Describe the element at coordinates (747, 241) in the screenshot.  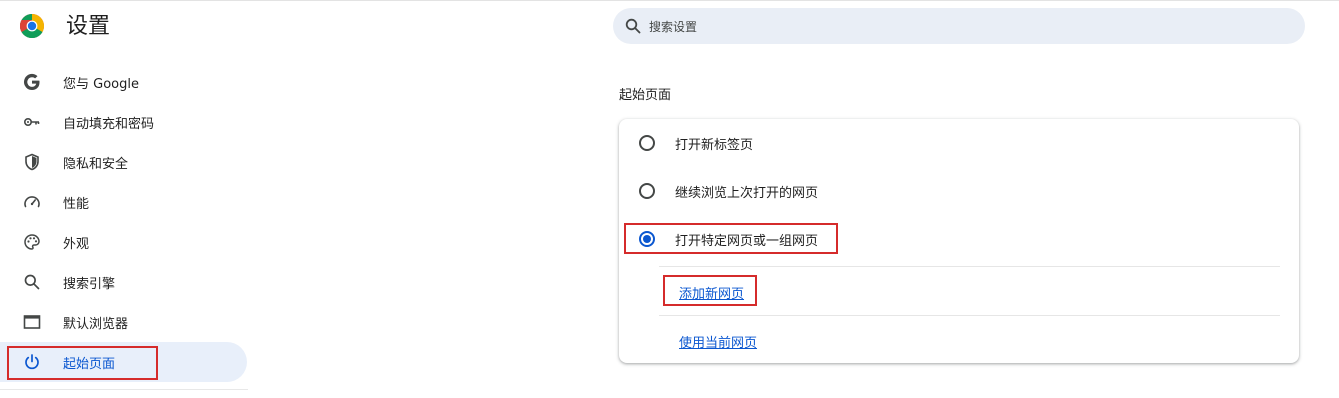
I see `option-label: 打开特定网页或一组网页` at that location.